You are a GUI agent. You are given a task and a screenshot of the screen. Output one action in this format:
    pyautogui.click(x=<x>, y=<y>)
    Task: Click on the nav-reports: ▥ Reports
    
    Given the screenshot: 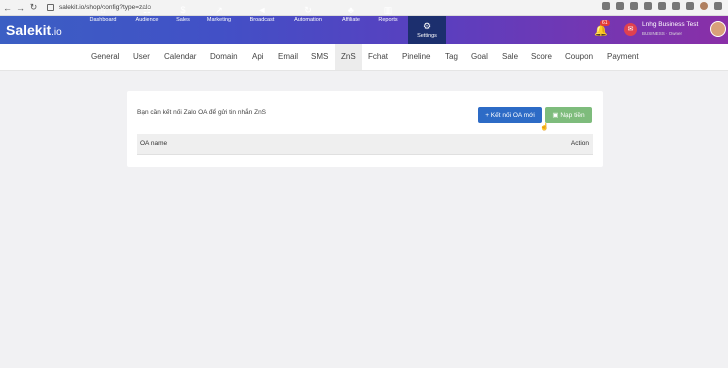 What is the action you would take?
    pyautogui.click(x=388, y=14)
    